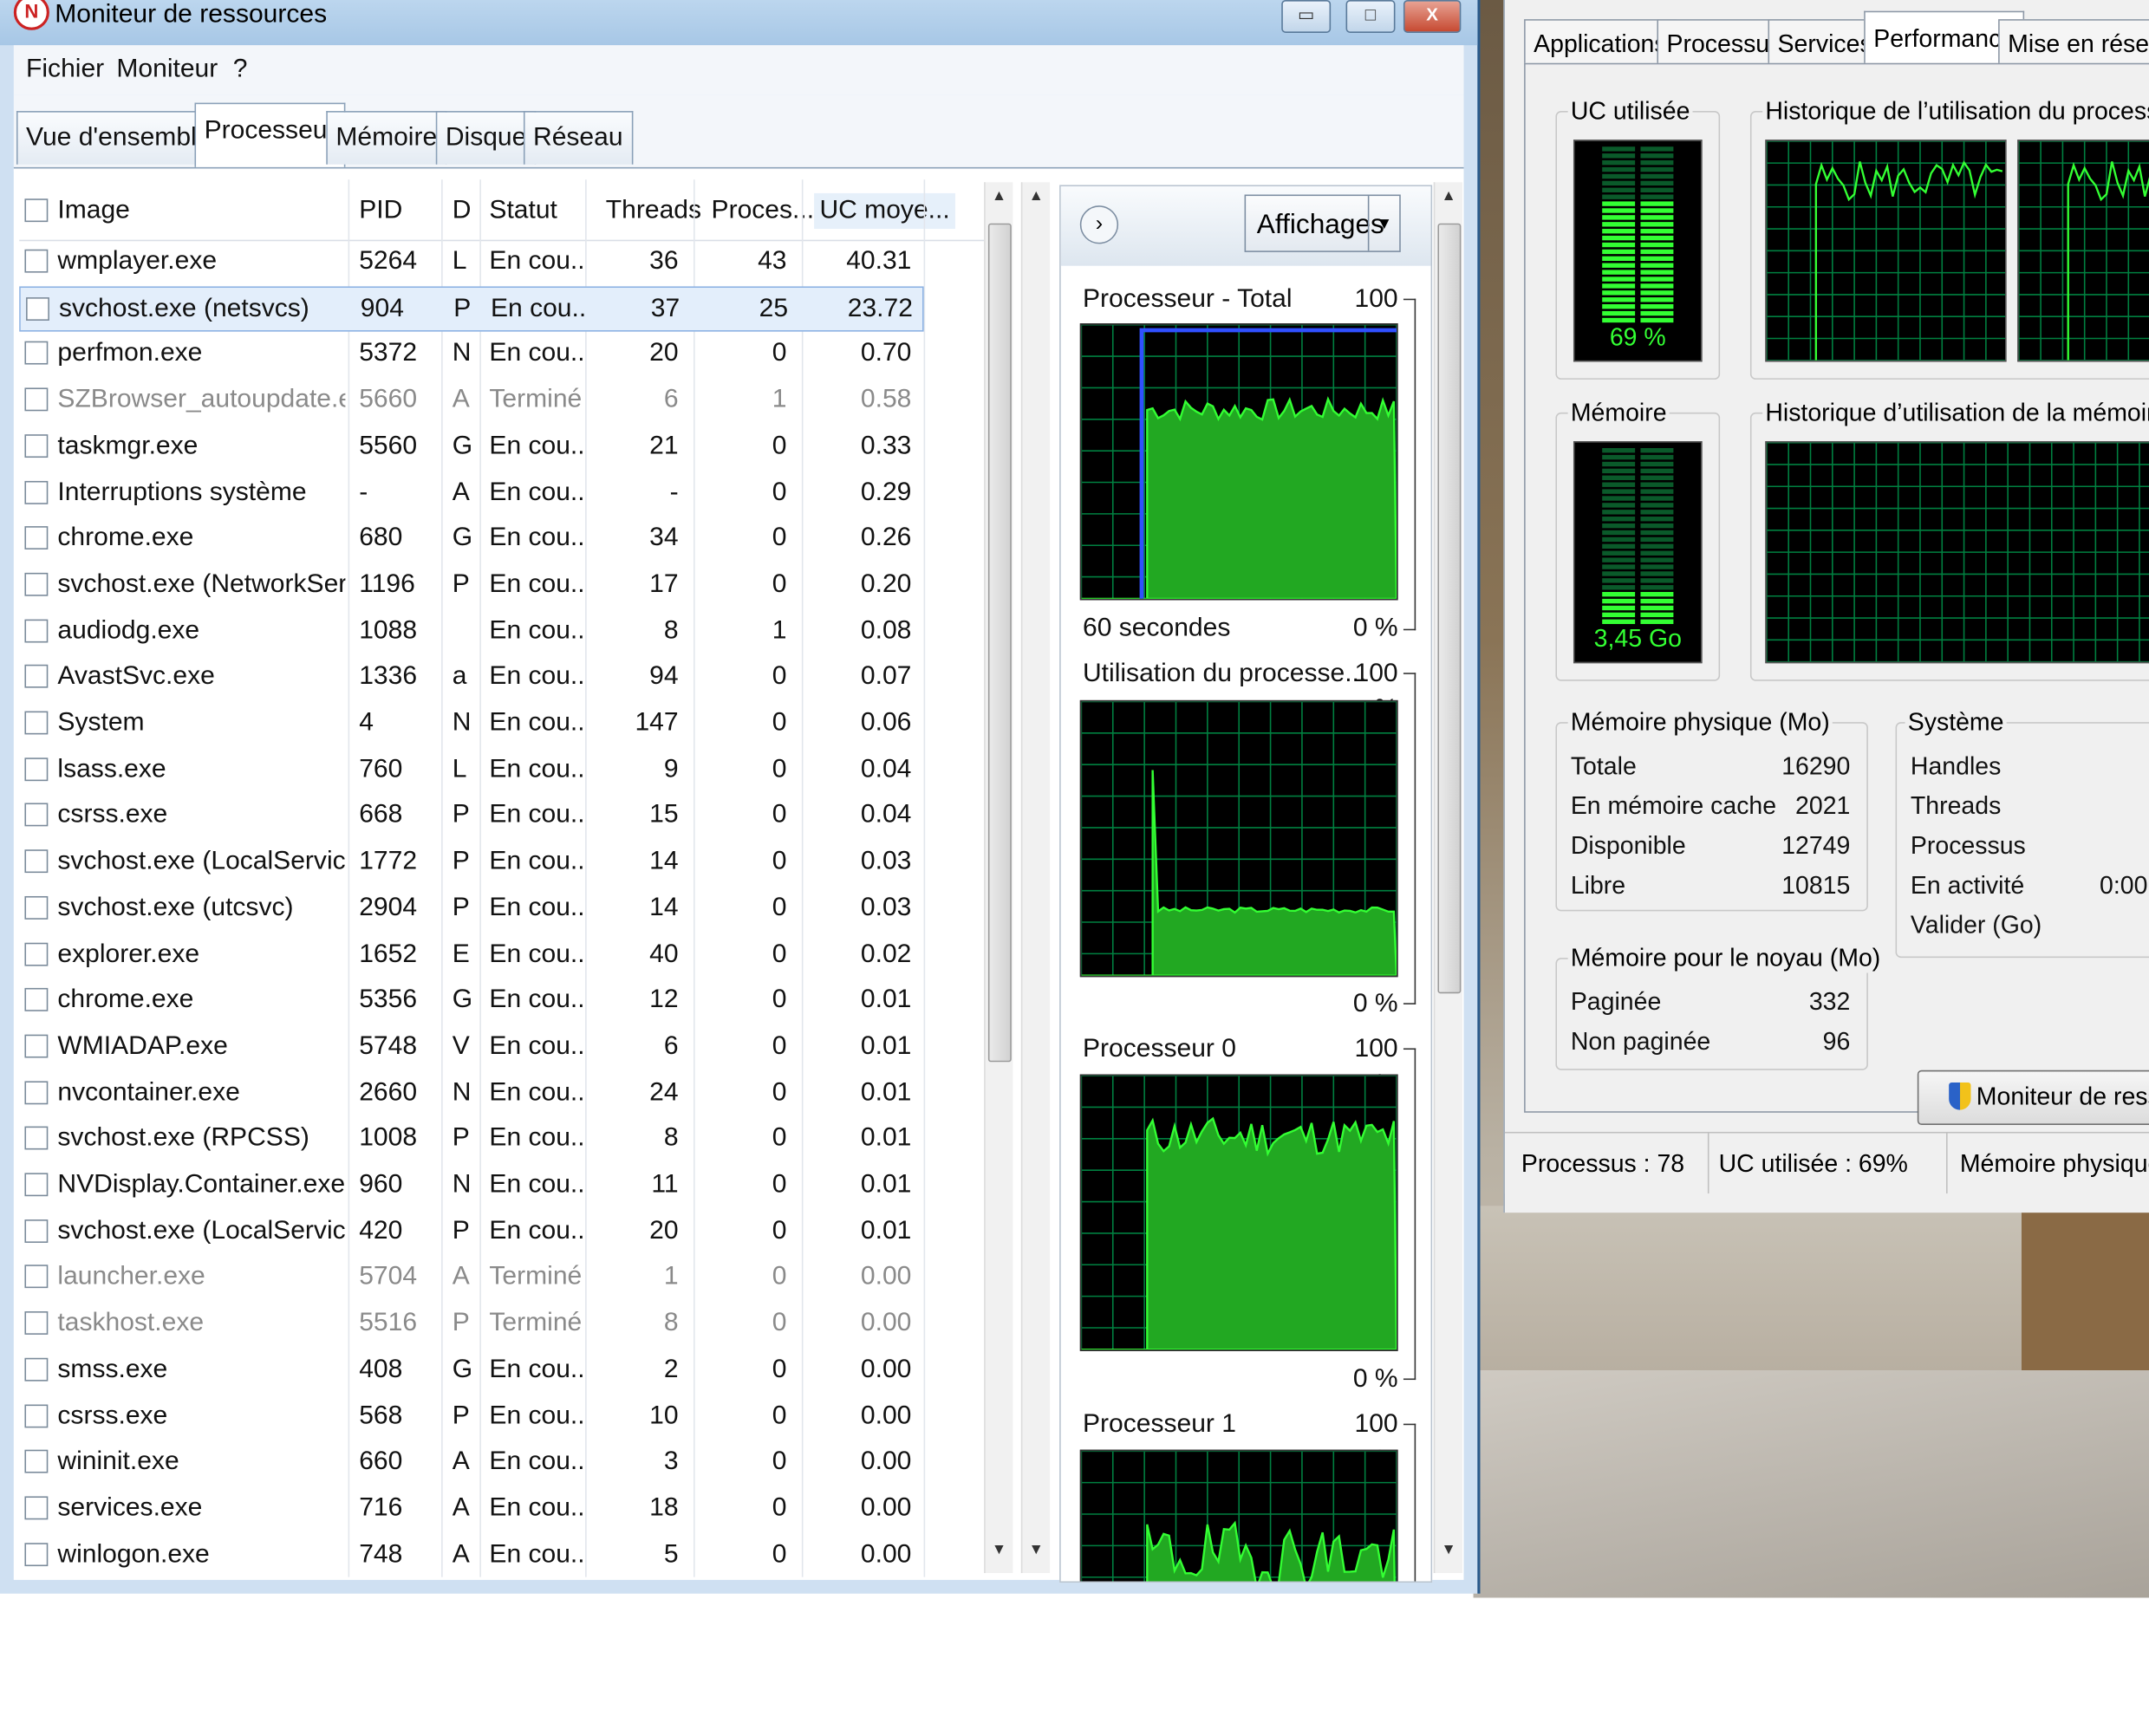 Image resolution: width=2149 pixels, height=1736 pixels. Describe the element at coordinates (739, 23) in the screenshot. I see `title-bar: N Moniteur de ressources ▭ □ X` at that location.